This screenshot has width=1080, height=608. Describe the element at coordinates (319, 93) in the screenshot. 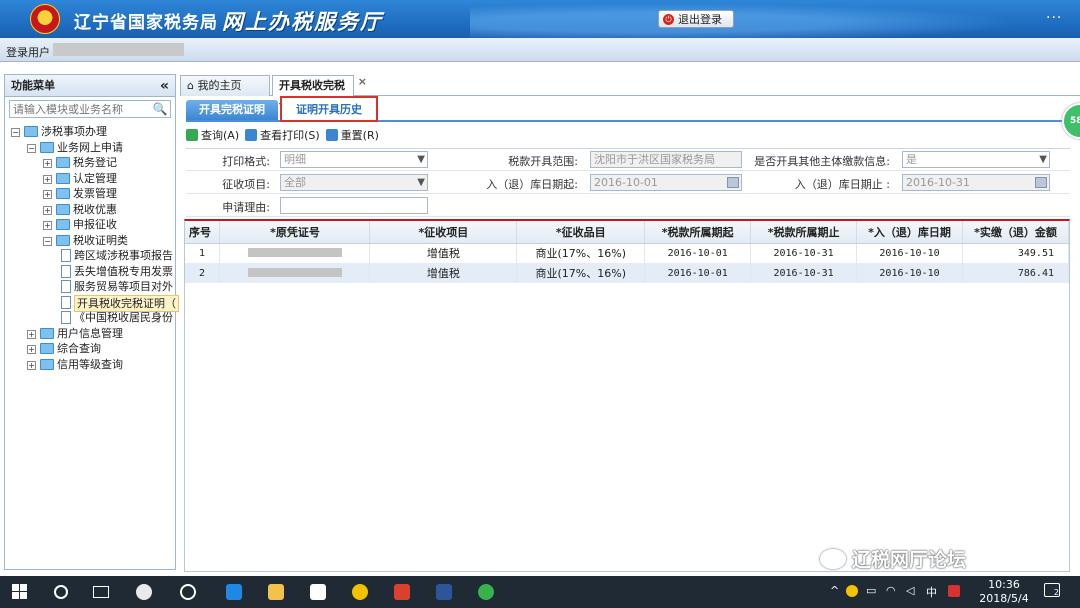

I see `tab-tax-certificate: 开具税收完税证 ×` at that location.